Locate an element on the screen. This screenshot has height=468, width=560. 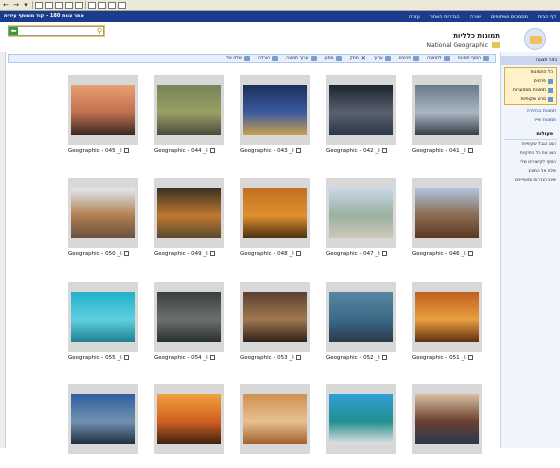
refresh-icon is located at coordinates (39, 5).